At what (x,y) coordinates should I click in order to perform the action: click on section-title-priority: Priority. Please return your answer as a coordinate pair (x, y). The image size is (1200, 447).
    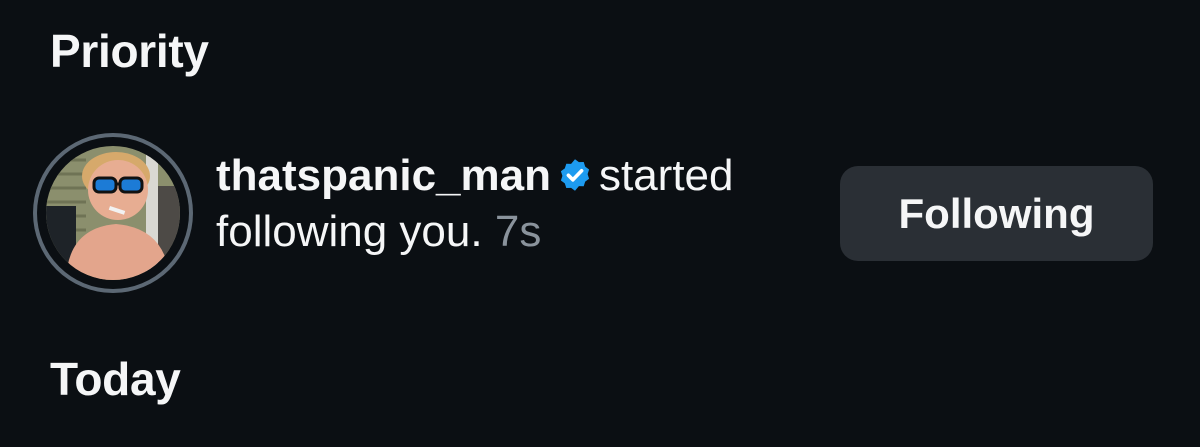
    Looking at the image, I should click on (129, 51).